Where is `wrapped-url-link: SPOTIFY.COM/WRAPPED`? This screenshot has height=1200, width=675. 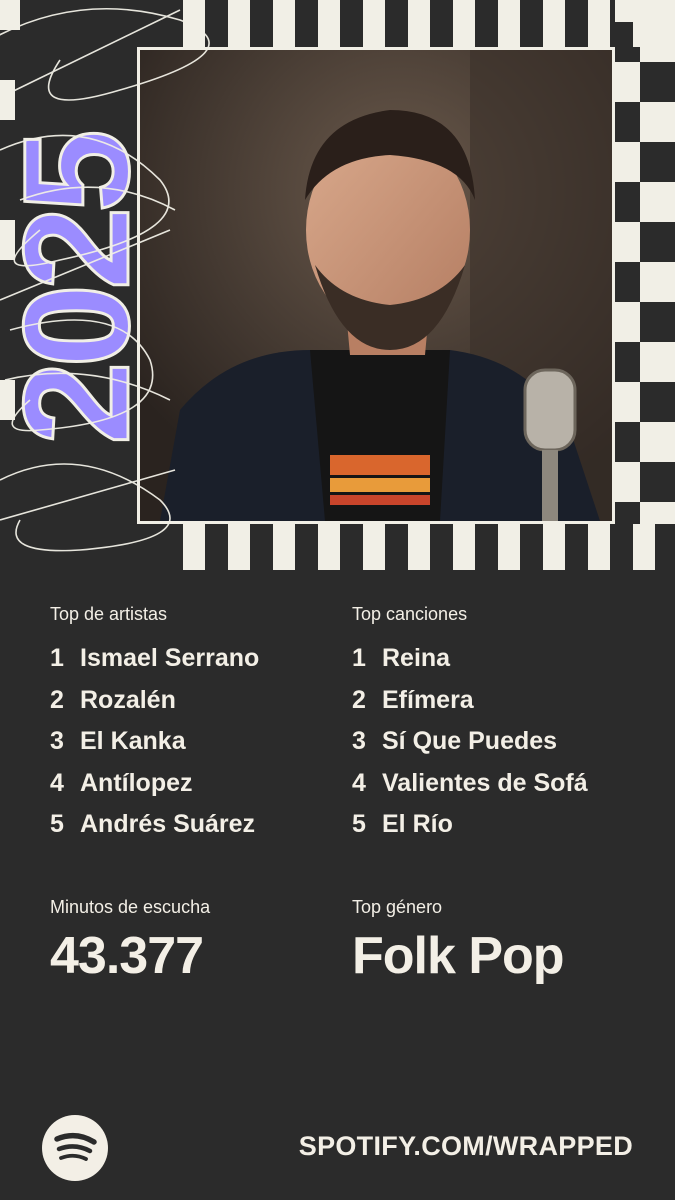
wrapped-url-link: SPOTIFY.COM/WRAPPED is located at coordinates (466, 1146).